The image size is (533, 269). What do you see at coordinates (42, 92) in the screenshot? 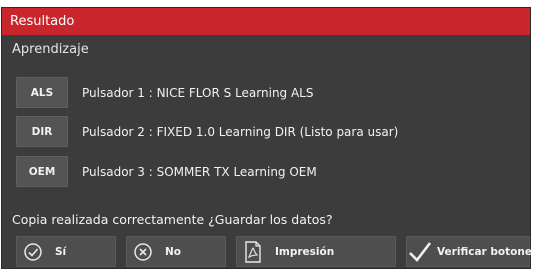
I see `remote-tag-als: ALS` at bounding box center [42, 92].